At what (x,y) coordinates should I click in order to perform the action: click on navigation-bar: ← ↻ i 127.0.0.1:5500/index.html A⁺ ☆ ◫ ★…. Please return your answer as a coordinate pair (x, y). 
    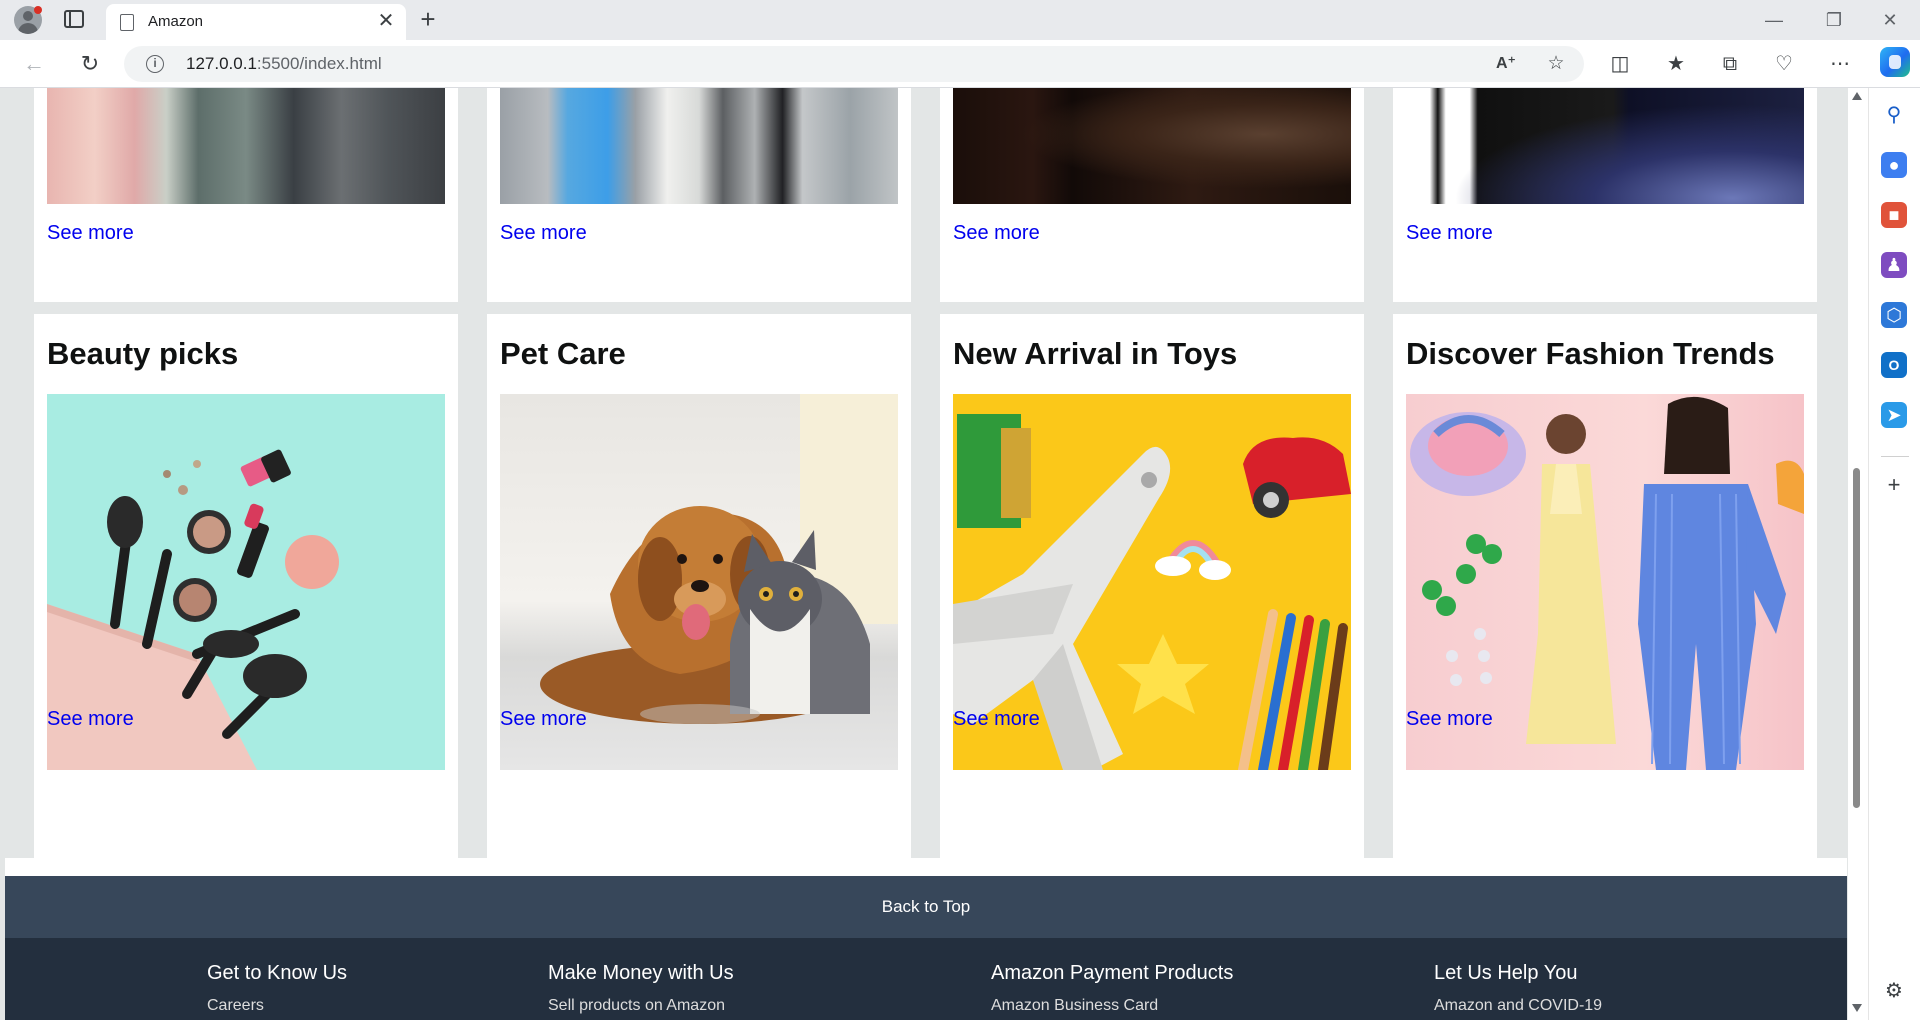
    Looking at the image, I should click on (960, 64).